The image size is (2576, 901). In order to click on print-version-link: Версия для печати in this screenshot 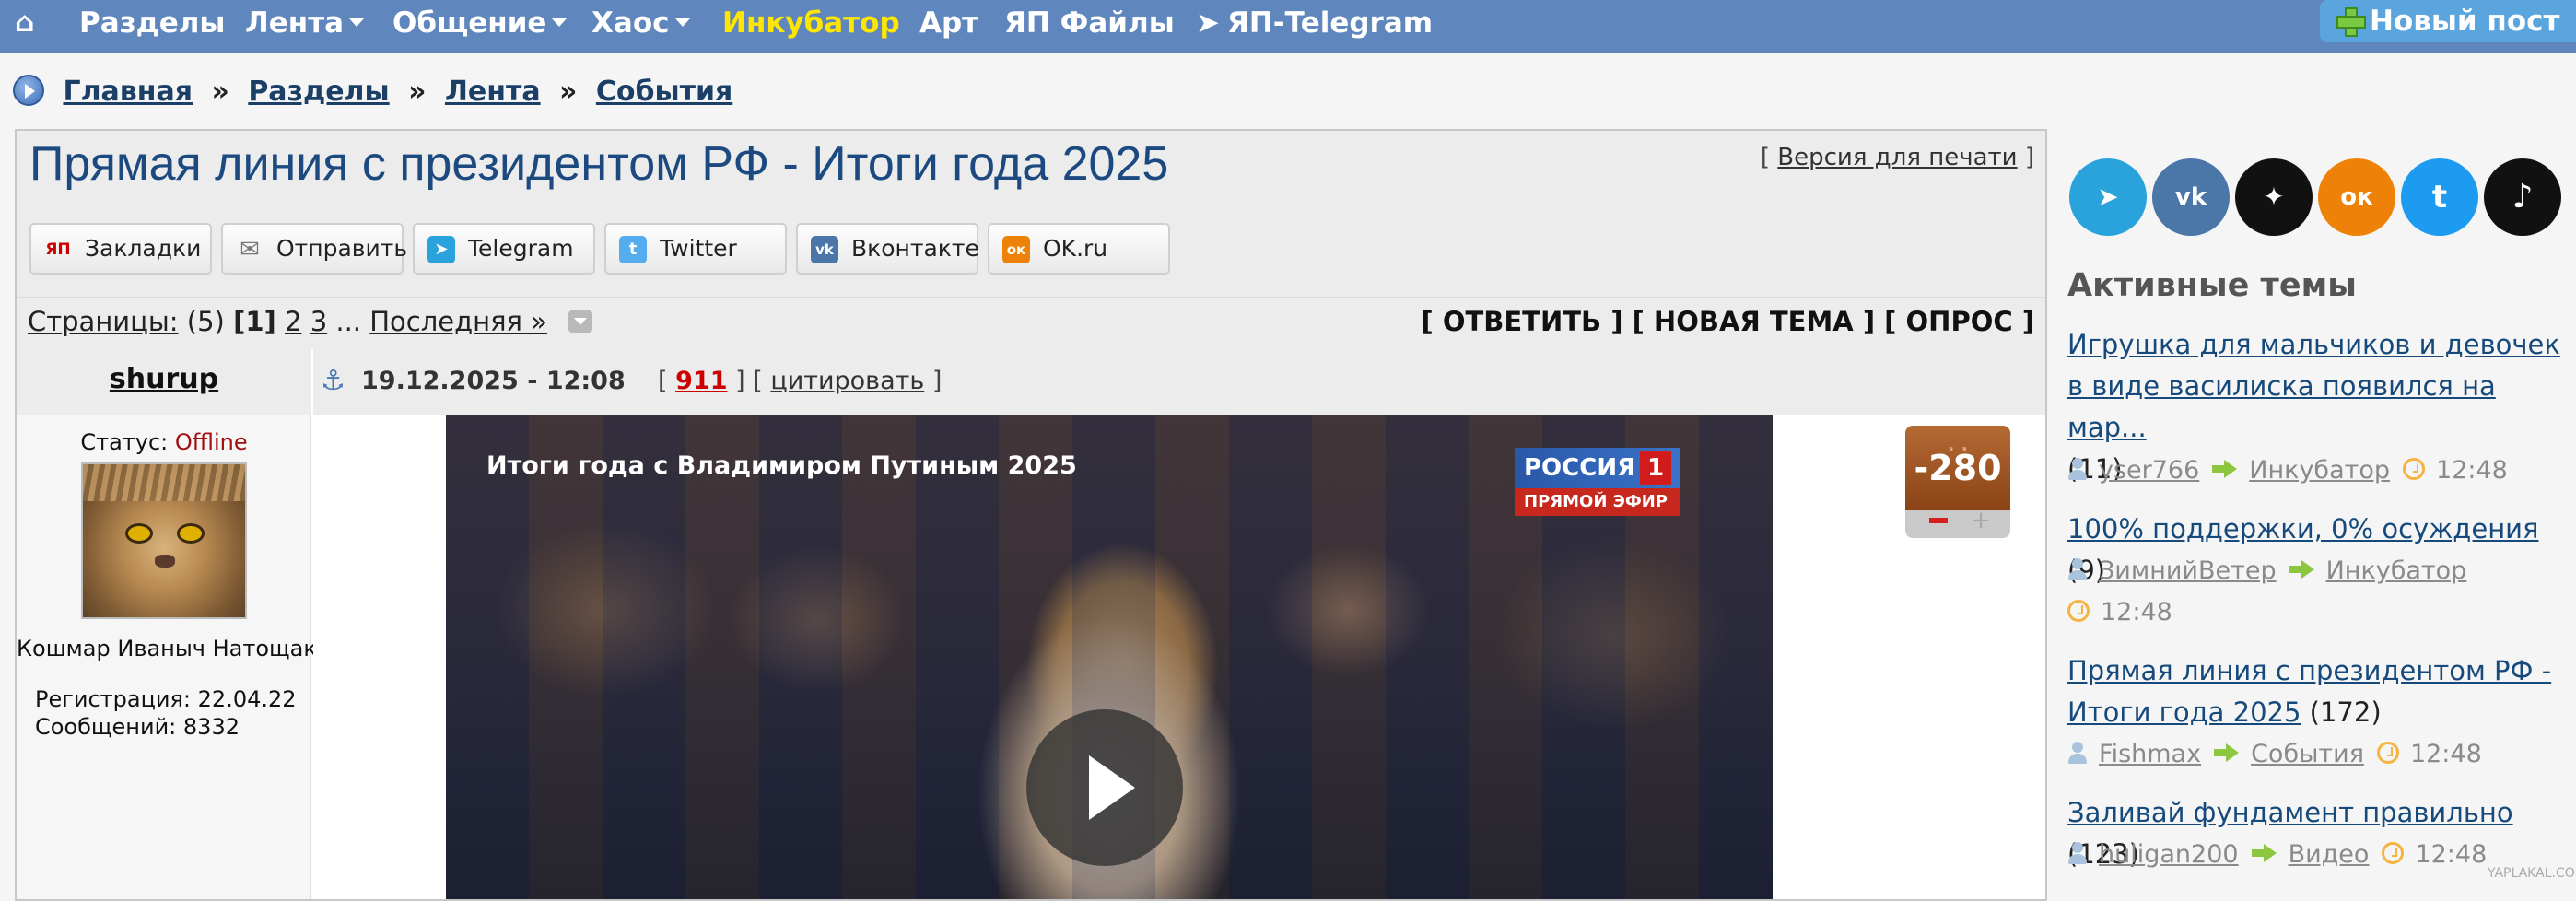, I will do `click(1897, 157)`.